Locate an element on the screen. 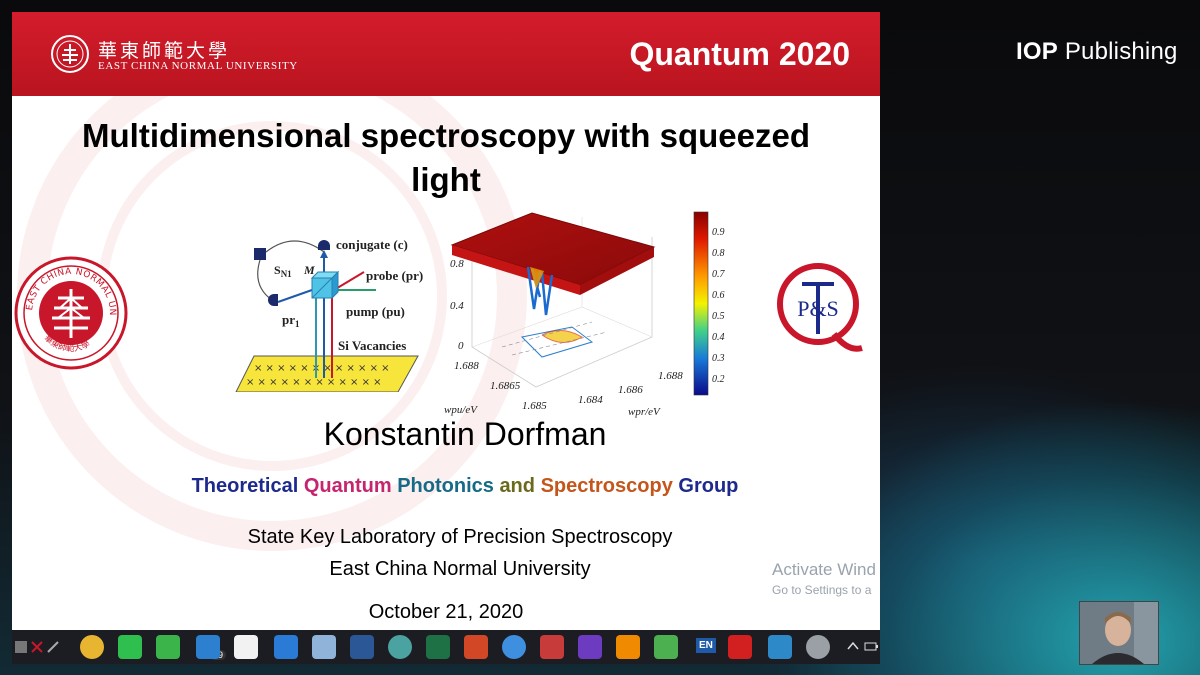 Image resolution: width=1200 pixels, height=675 pixels. svg-text: 0.2 is located at coordinates (718, 379).